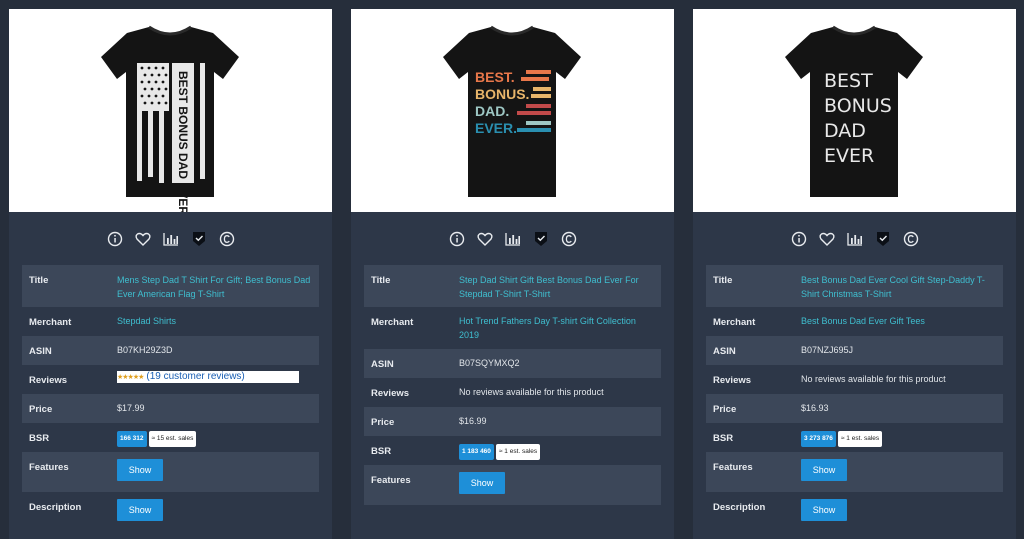 This screenshot has width=1024, height=539. What do you see at coordinates (898, 438) in the screenshot?
I see `bsr-value: 3 273 876 ≈ 1 est. sales` at bounding box center [898, 438].